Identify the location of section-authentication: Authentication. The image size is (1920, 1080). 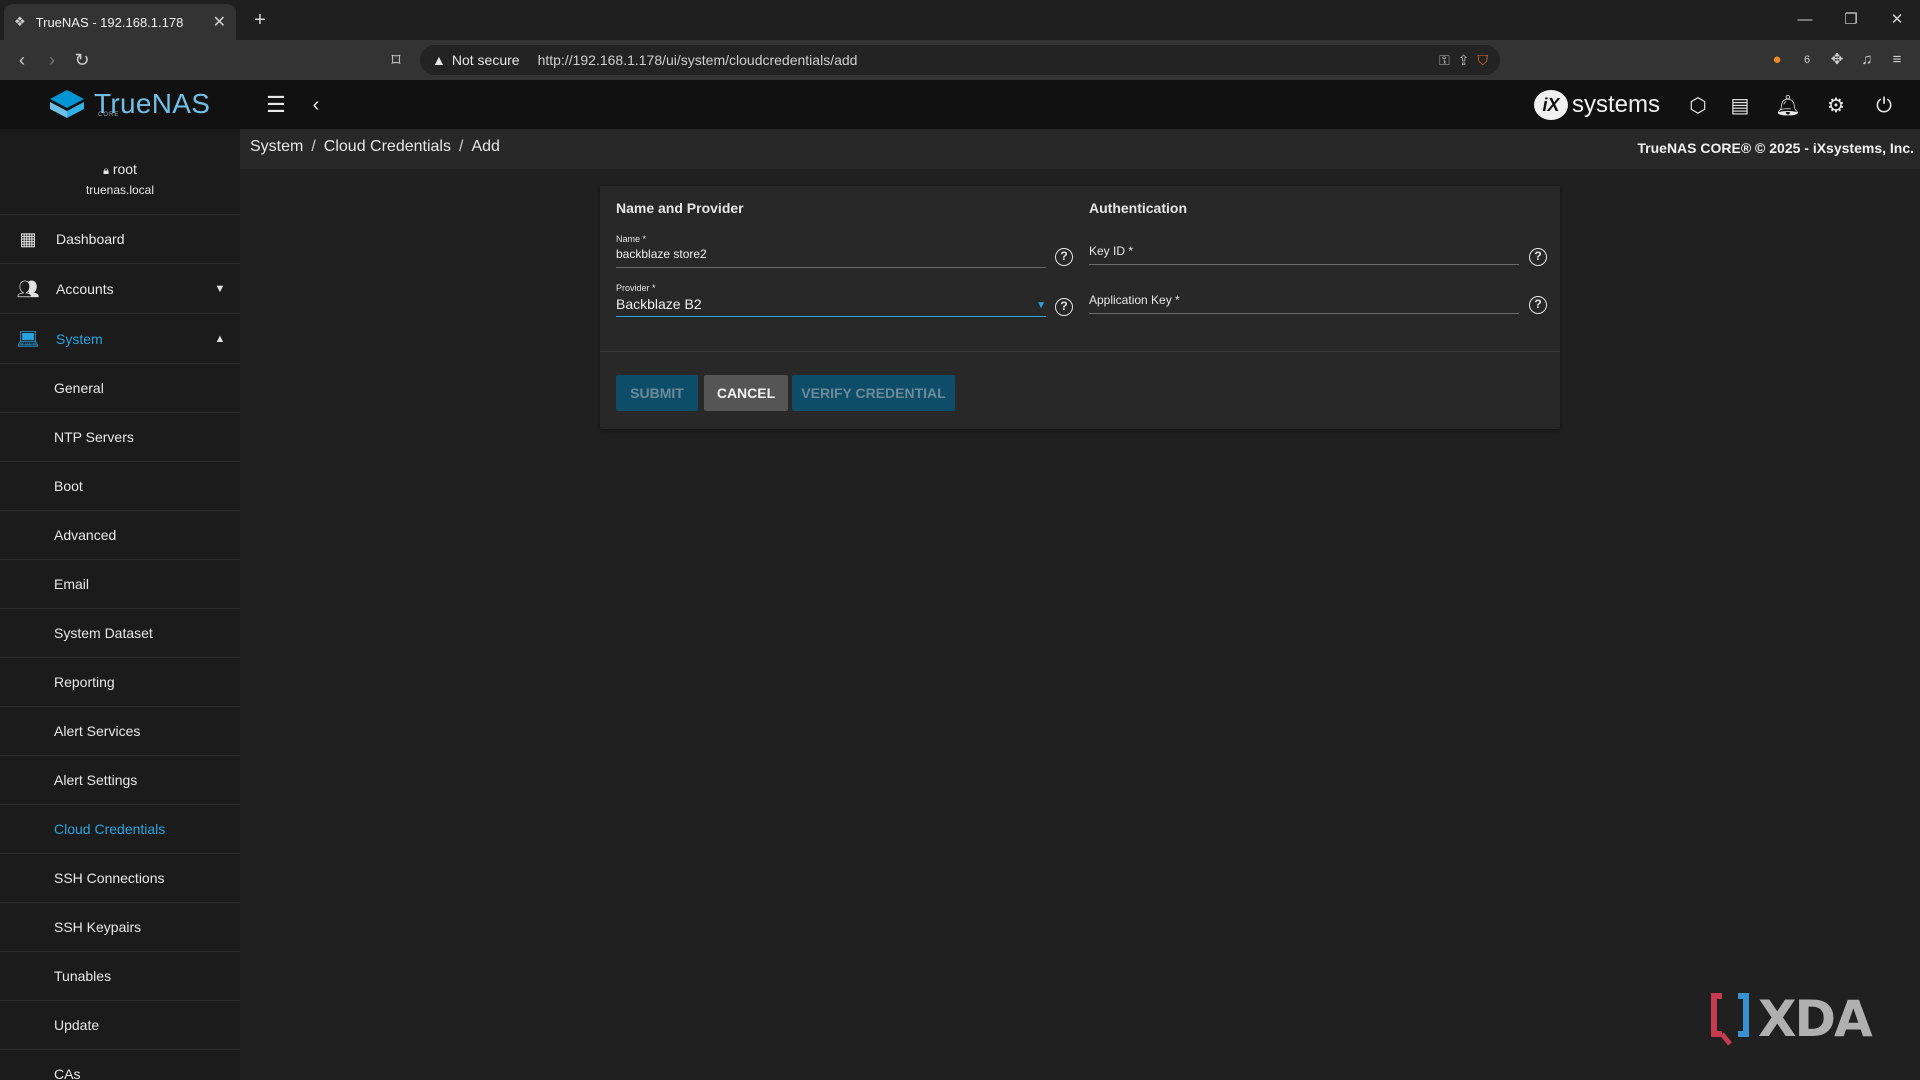
(1138, 208).